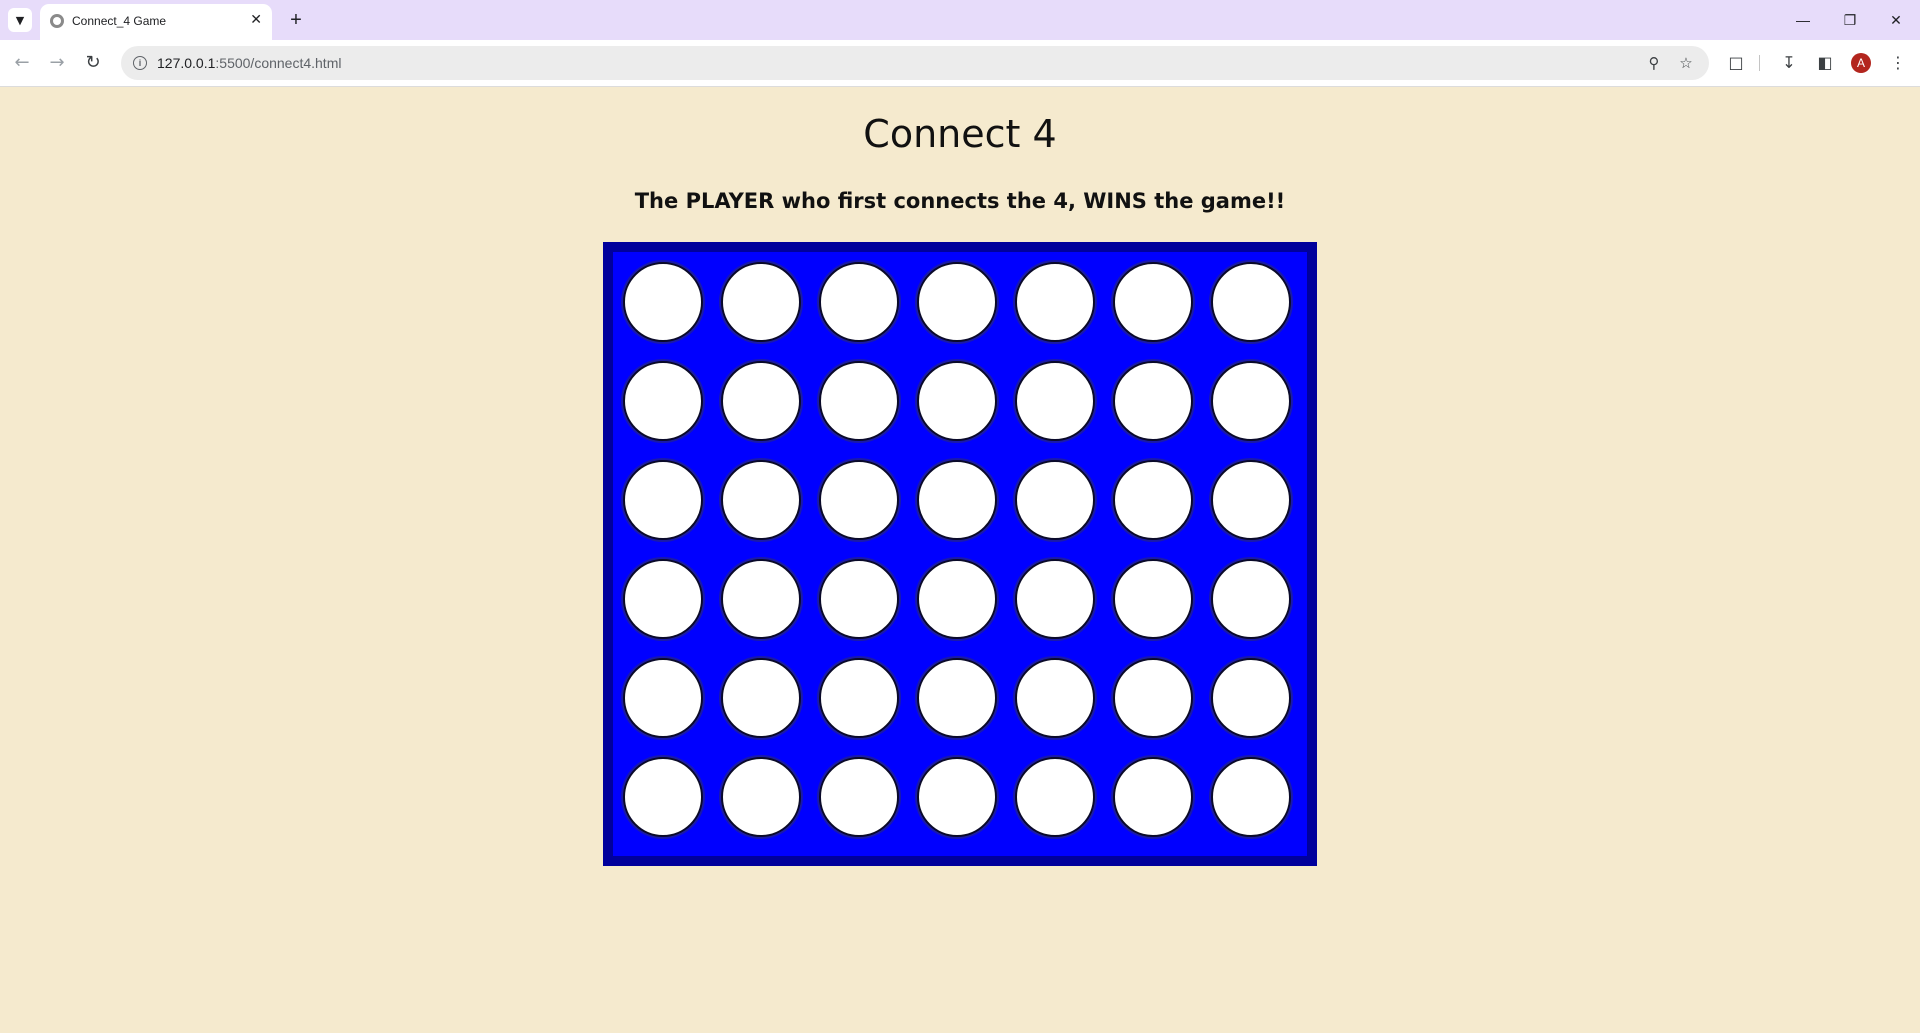 Image resolution: width=1920 pixels, height=1033 pixels. Describe the element at coordinates (140, 63) in the screenshot. I see `info-icon: i` at that location.